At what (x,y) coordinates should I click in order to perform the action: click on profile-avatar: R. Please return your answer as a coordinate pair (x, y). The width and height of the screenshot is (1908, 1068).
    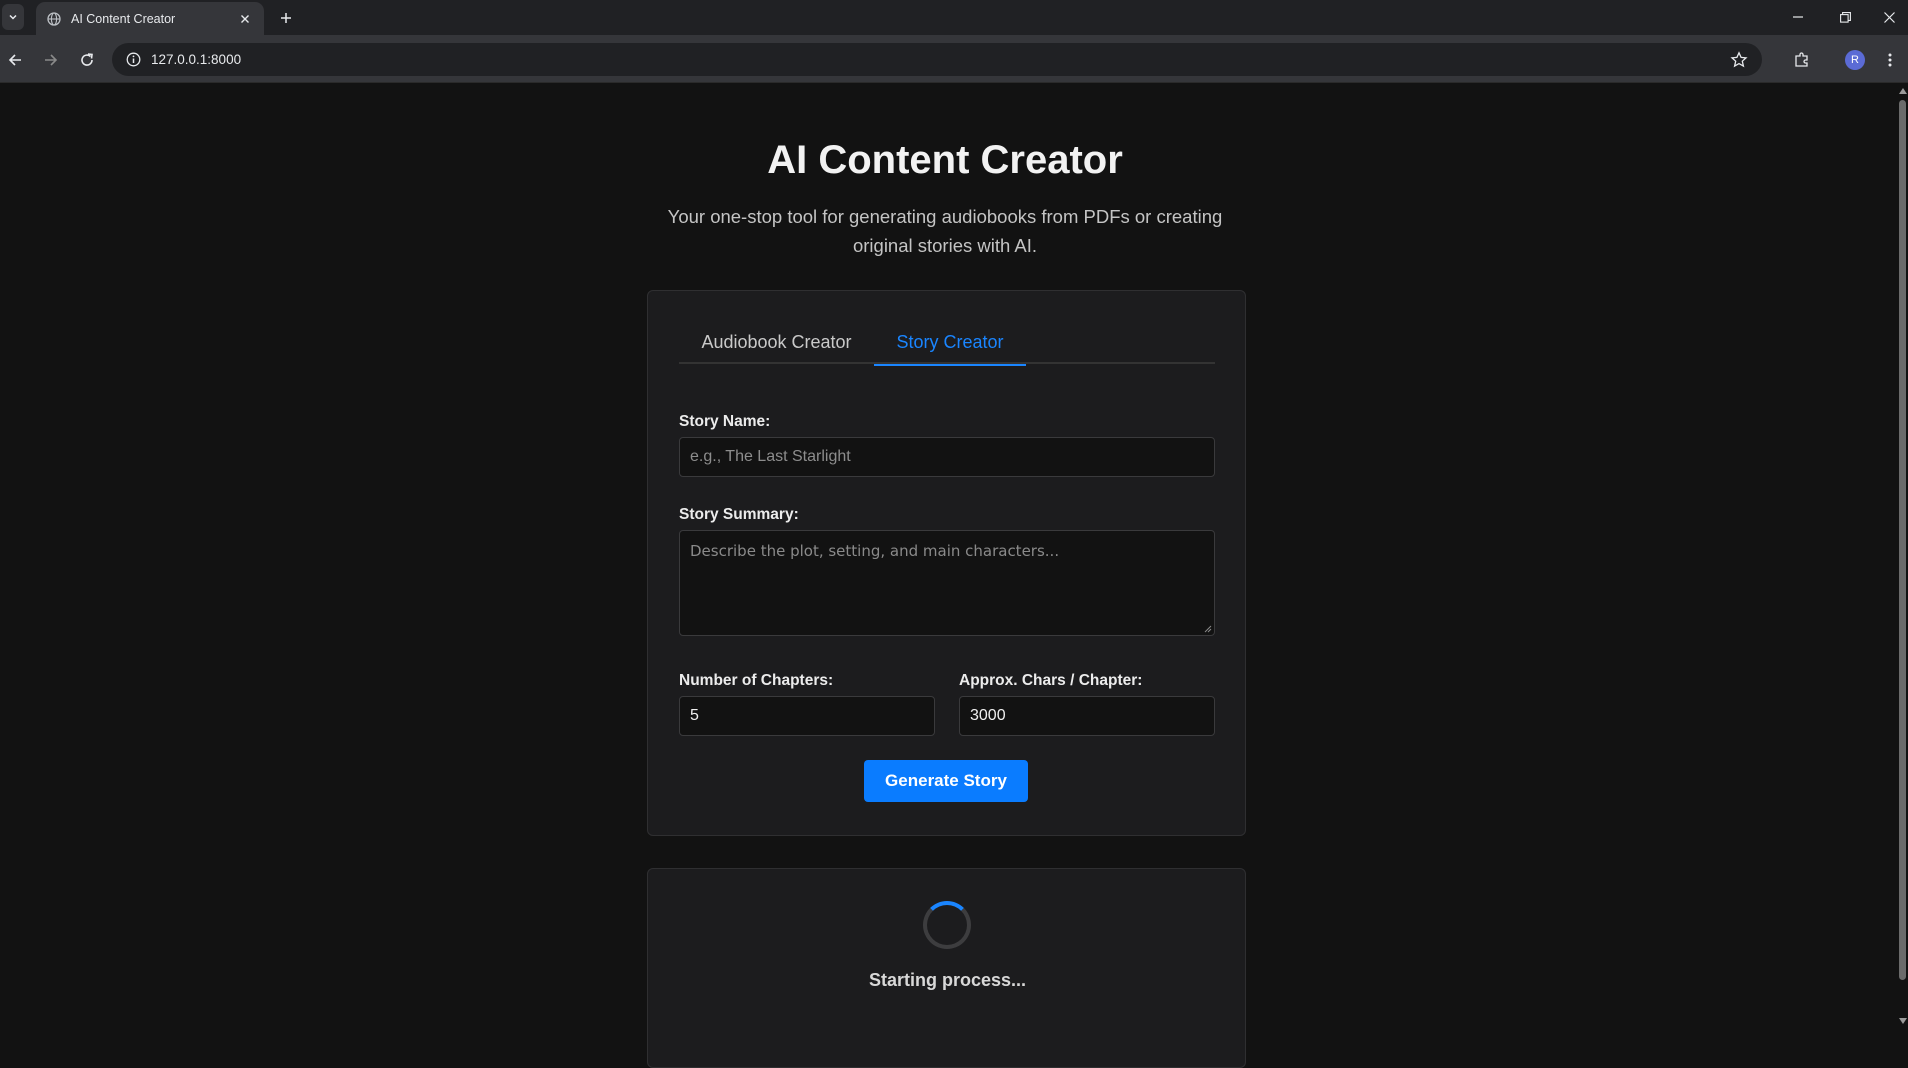
    Looking at the image, I should click on (1855, 60).